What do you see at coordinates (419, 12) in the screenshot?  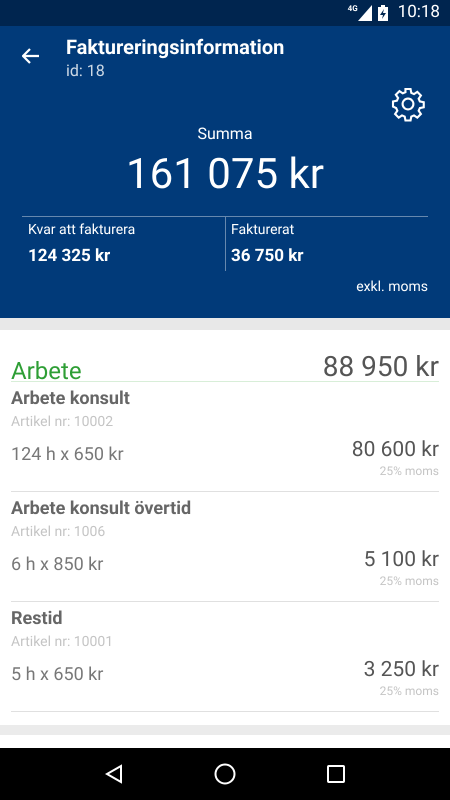 I see `clock: 10:18` at bounding box center [419, 12].